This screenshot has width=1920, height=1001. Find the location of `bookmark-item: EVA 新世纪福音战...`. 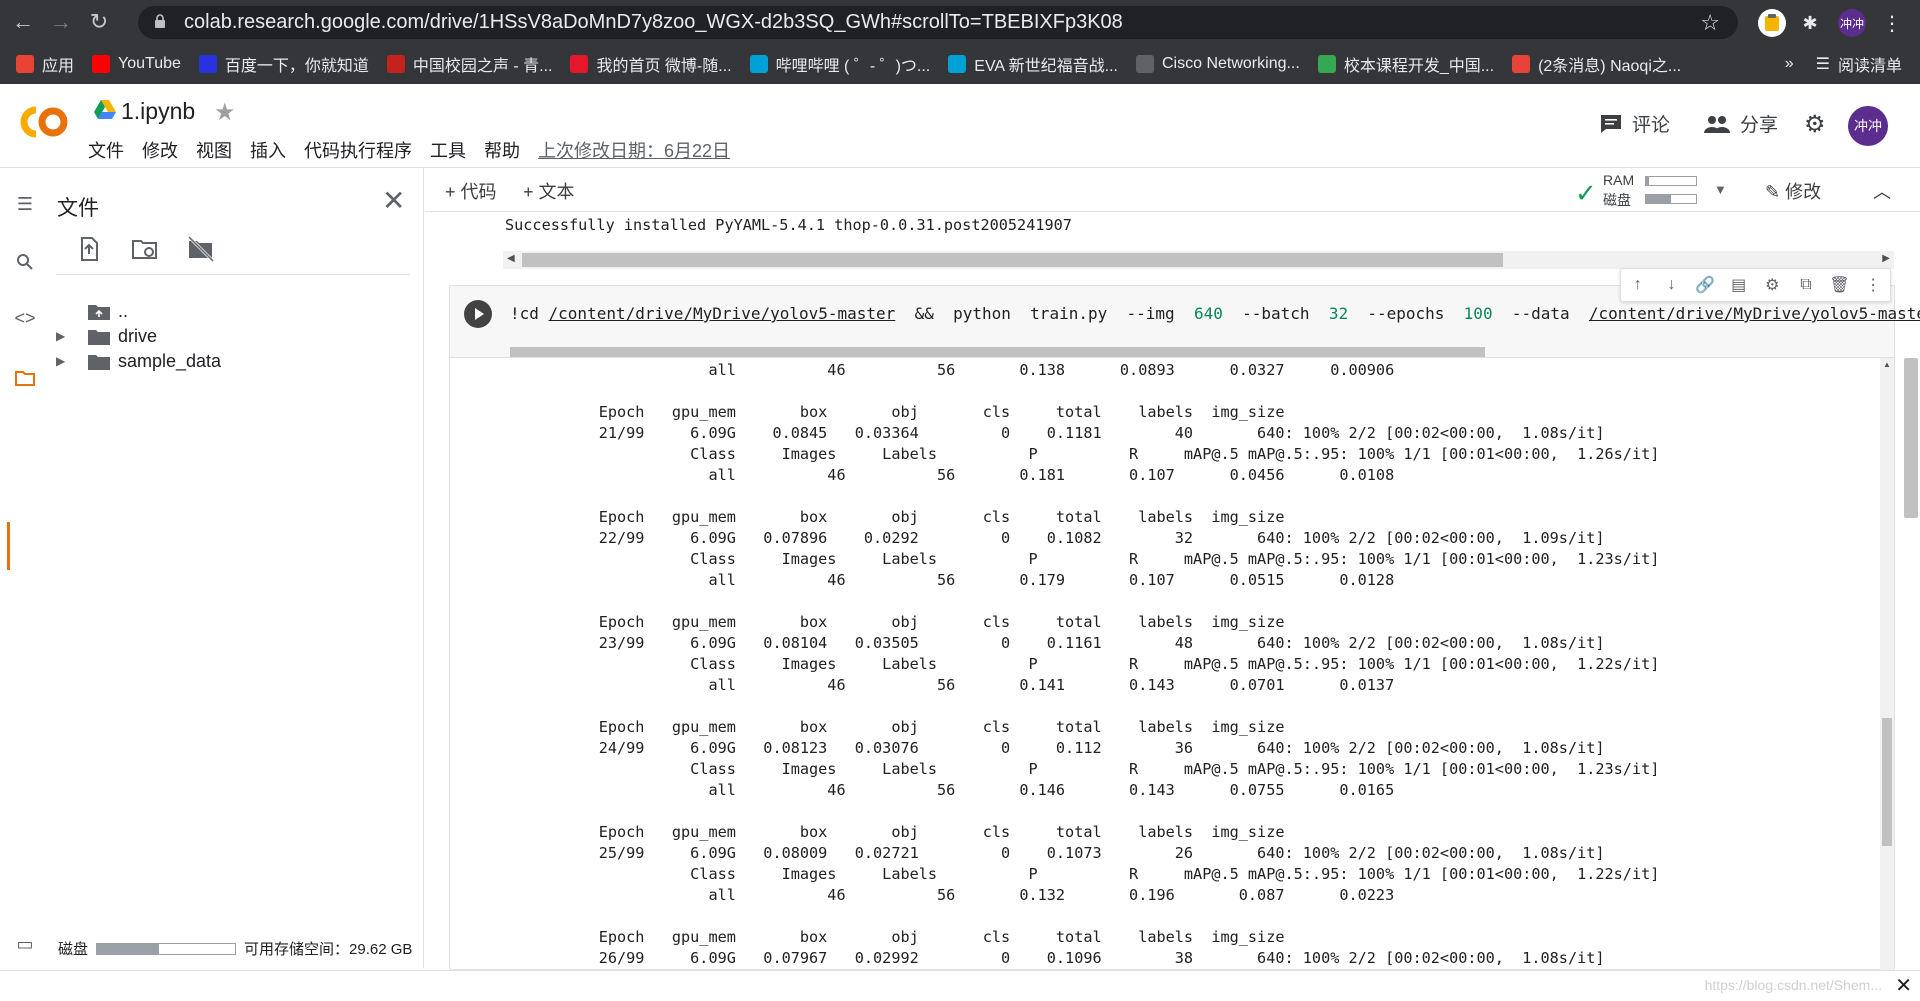

bookmark-item: EVA 新世纪福音战... is located at coordinates (1033, 64).